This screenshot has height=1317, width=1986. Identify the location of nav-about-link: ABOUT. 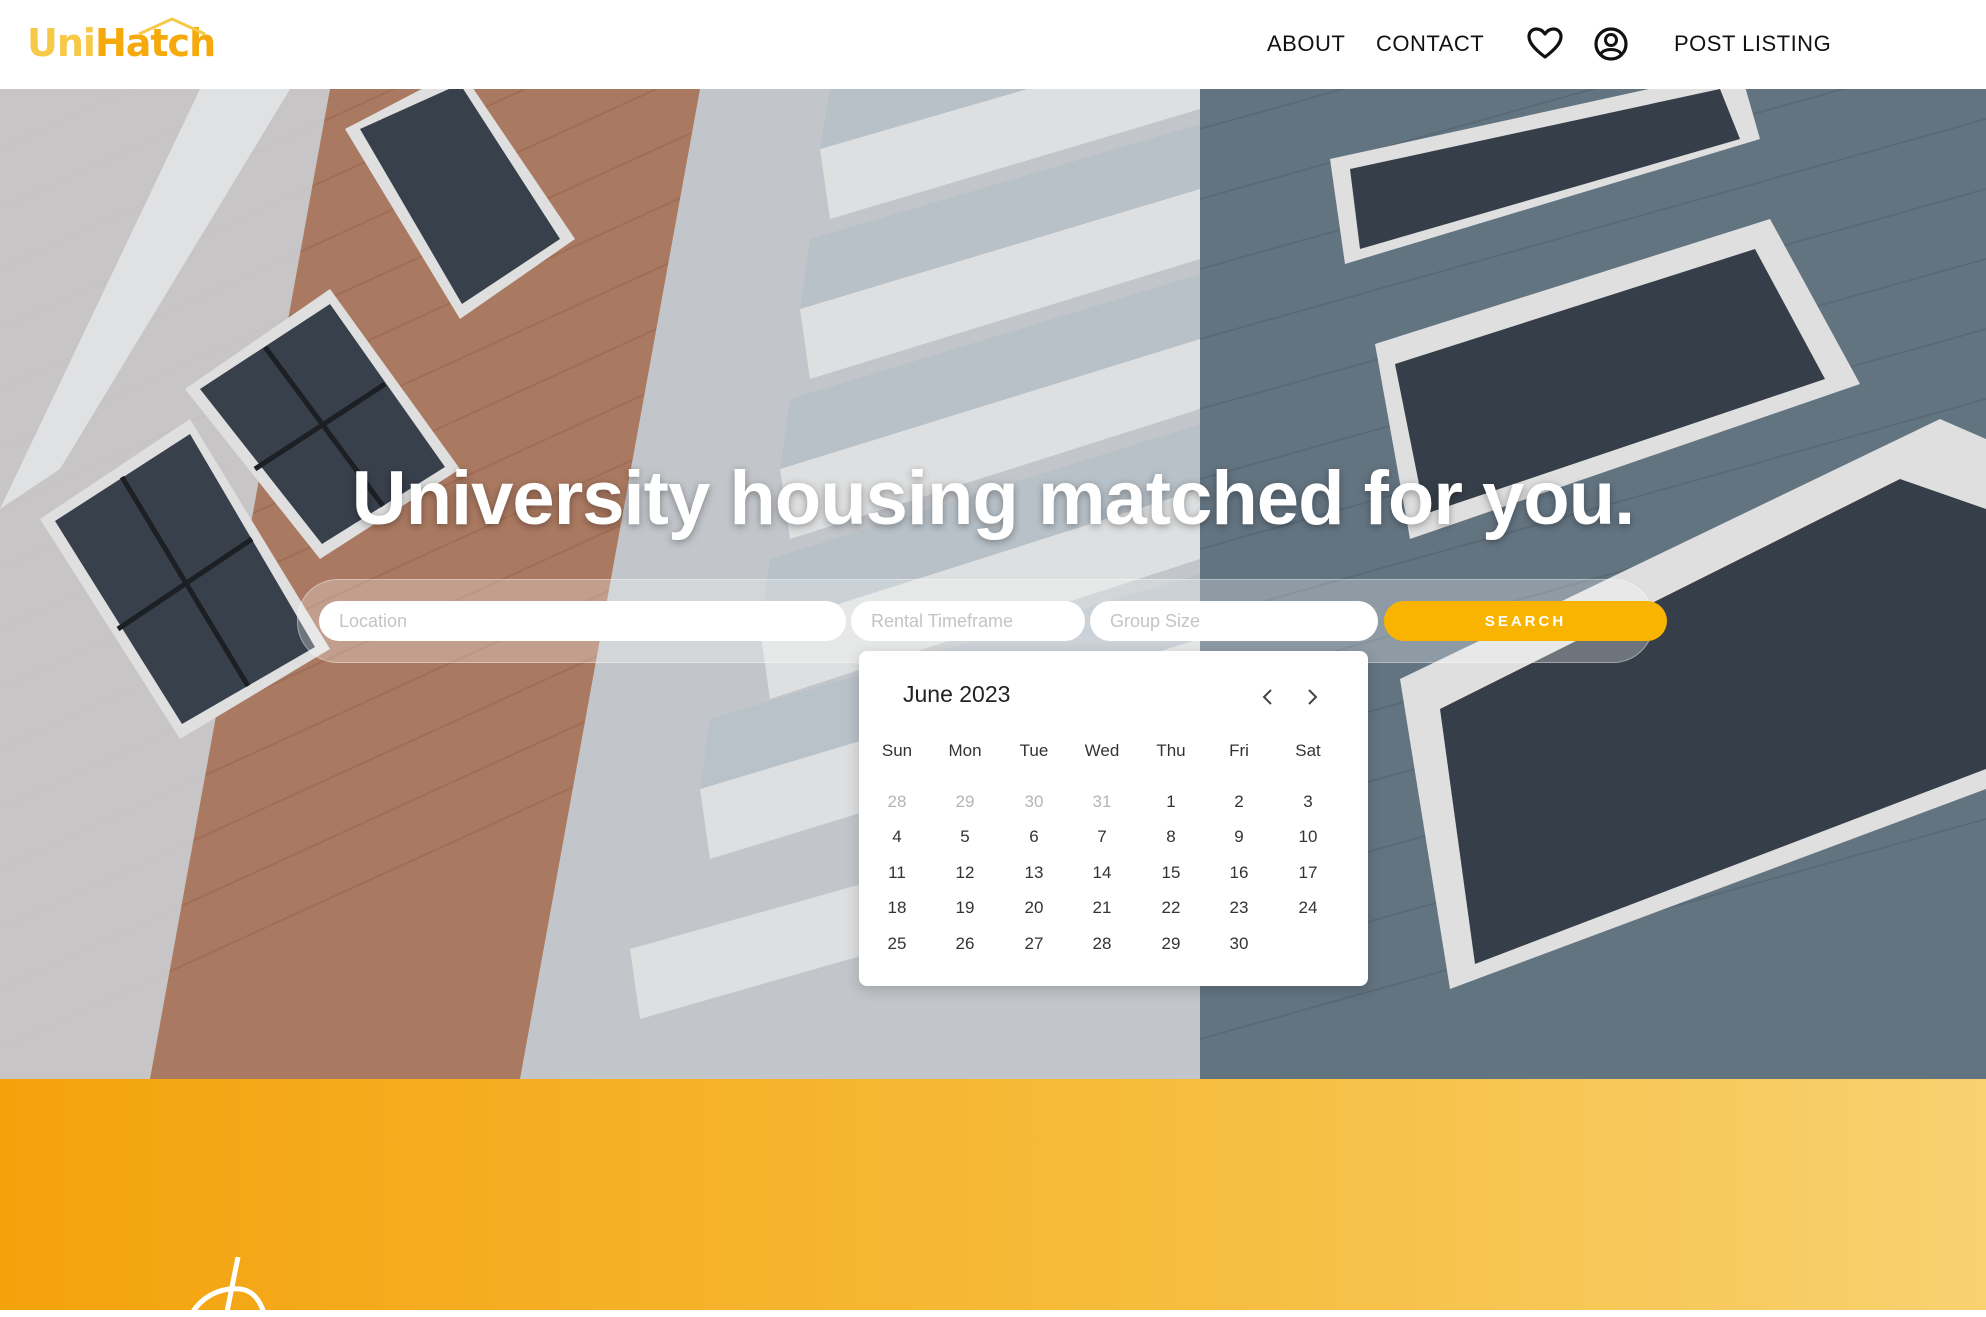
(1306, 44).